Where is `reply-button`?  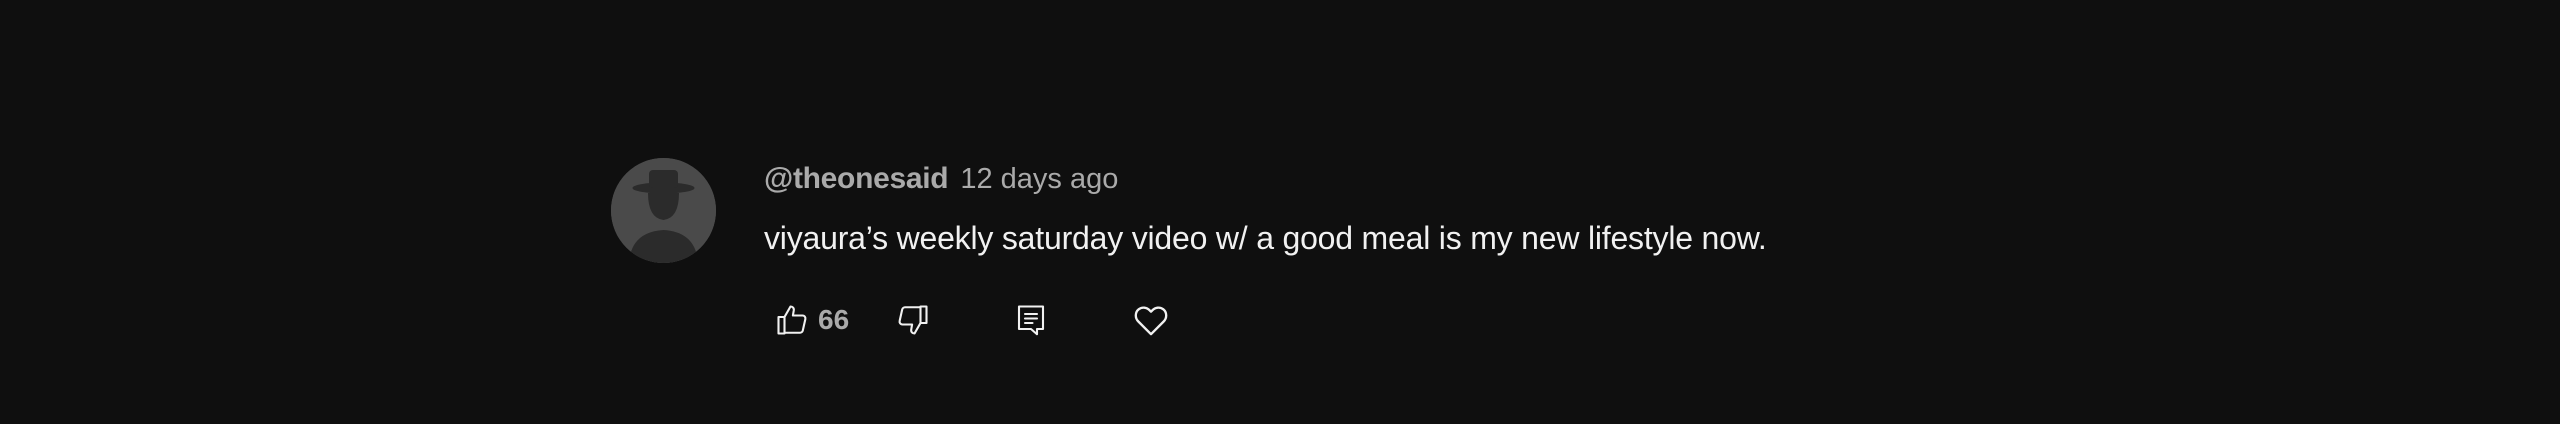 reply-button is located at coordinates (1031, 320).